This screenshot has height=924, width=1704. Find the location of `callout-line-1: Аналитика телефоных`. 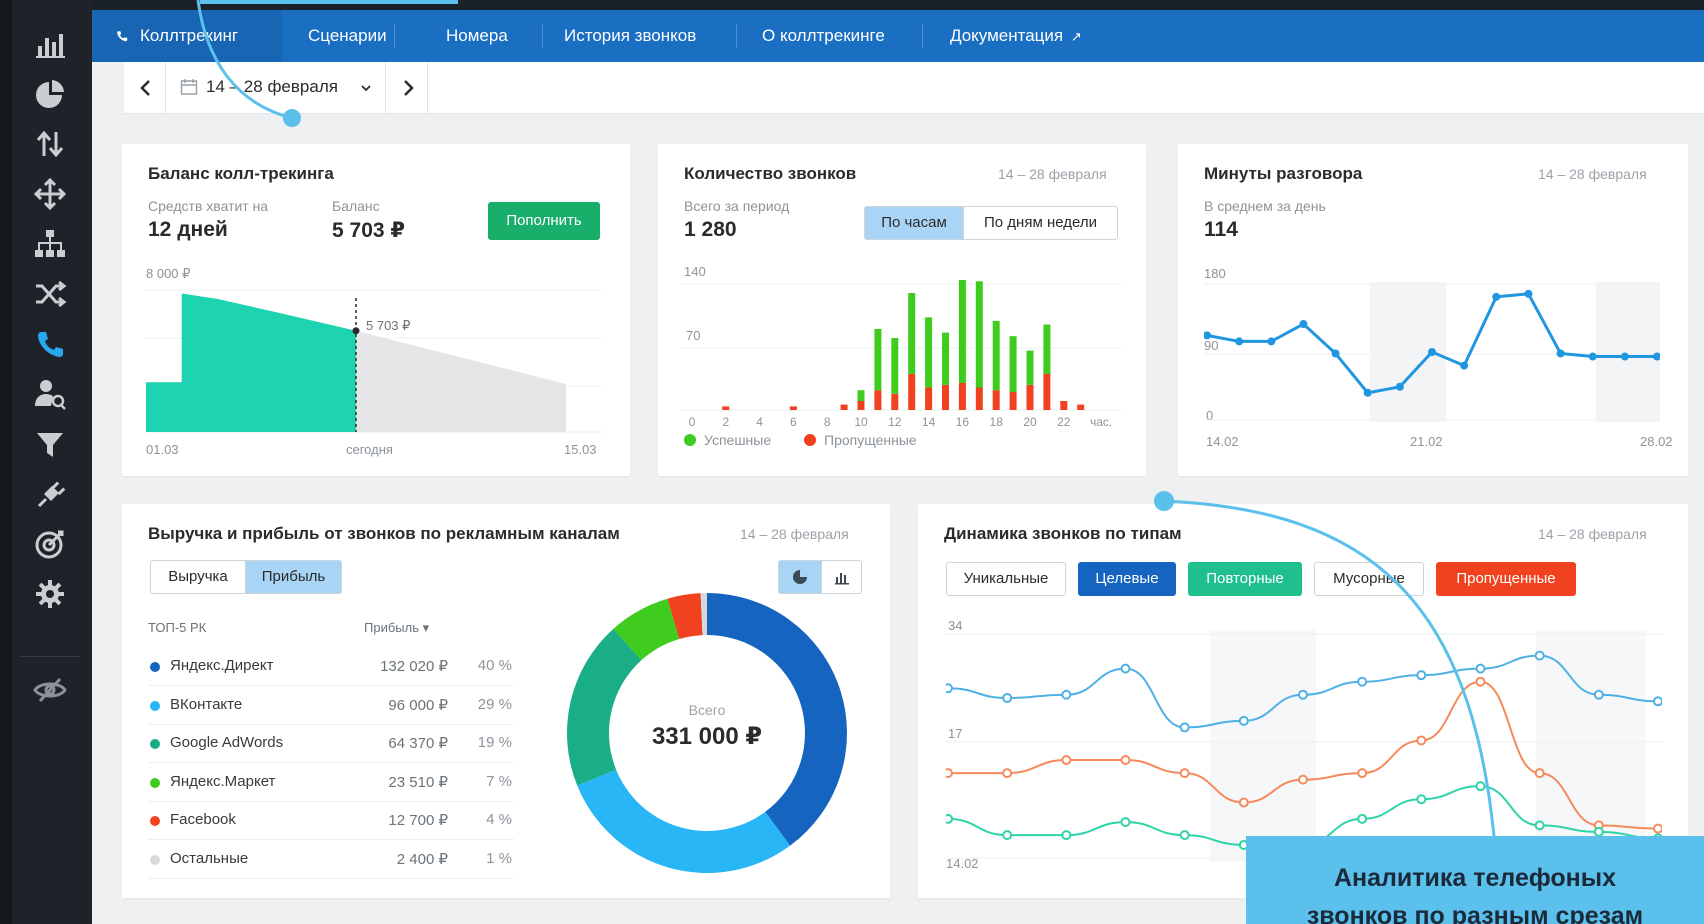

callout-line-1: Аналитика телефоных is located at coordinates (1475, 878).